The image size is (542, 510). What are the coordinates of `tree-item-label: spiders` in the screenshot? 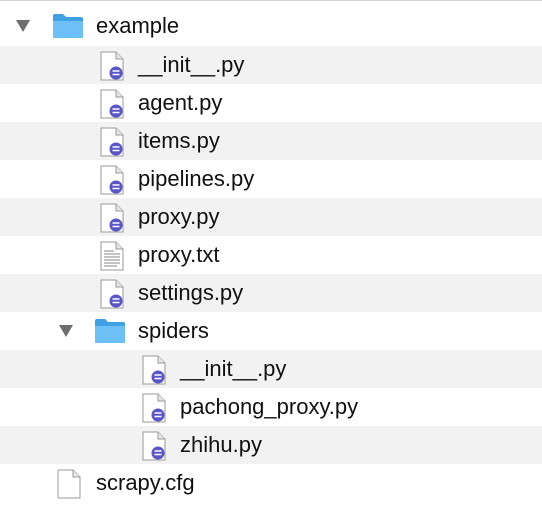 It's located at (173, 330).